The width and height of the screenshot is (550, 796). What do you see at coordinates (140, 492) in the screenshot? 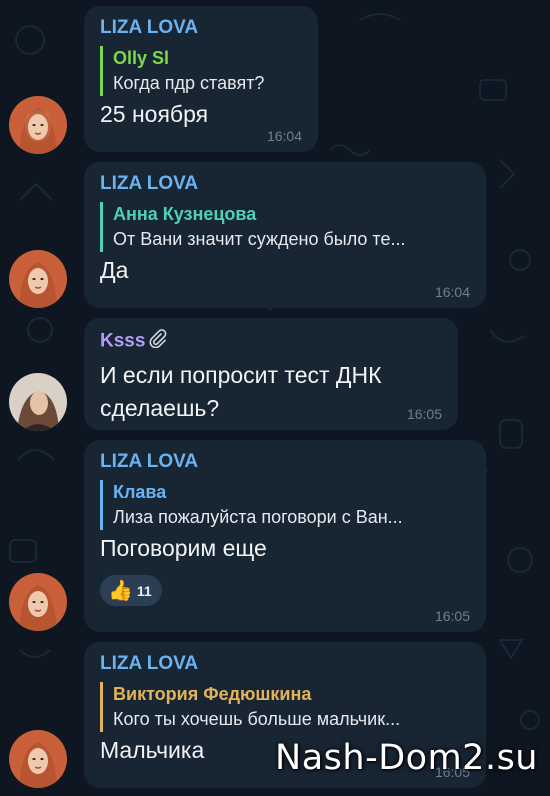
I see `reply-author: Клава` at bounding box center [140, 492].